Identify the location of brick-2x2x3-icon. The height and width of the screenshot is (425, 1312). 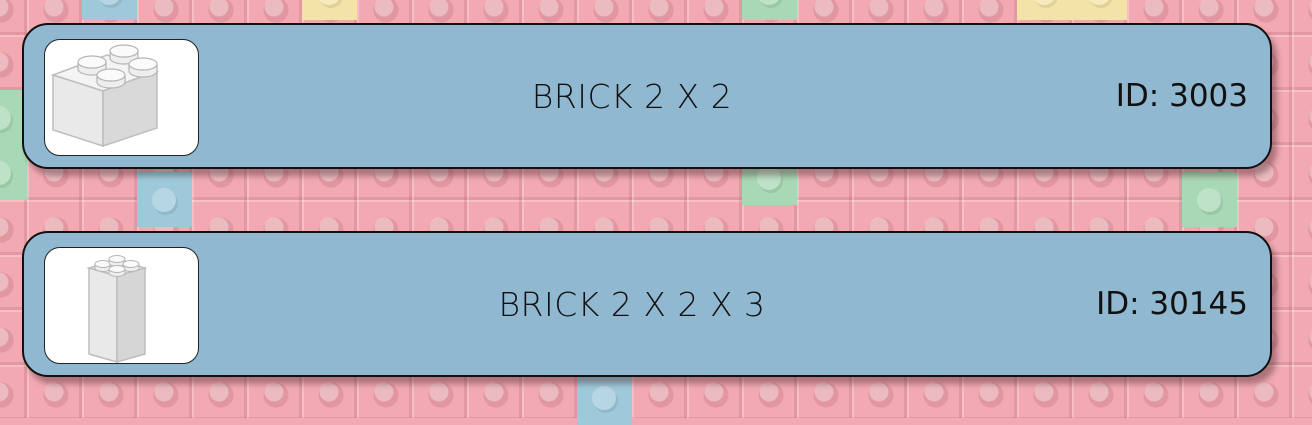
(117, 309).